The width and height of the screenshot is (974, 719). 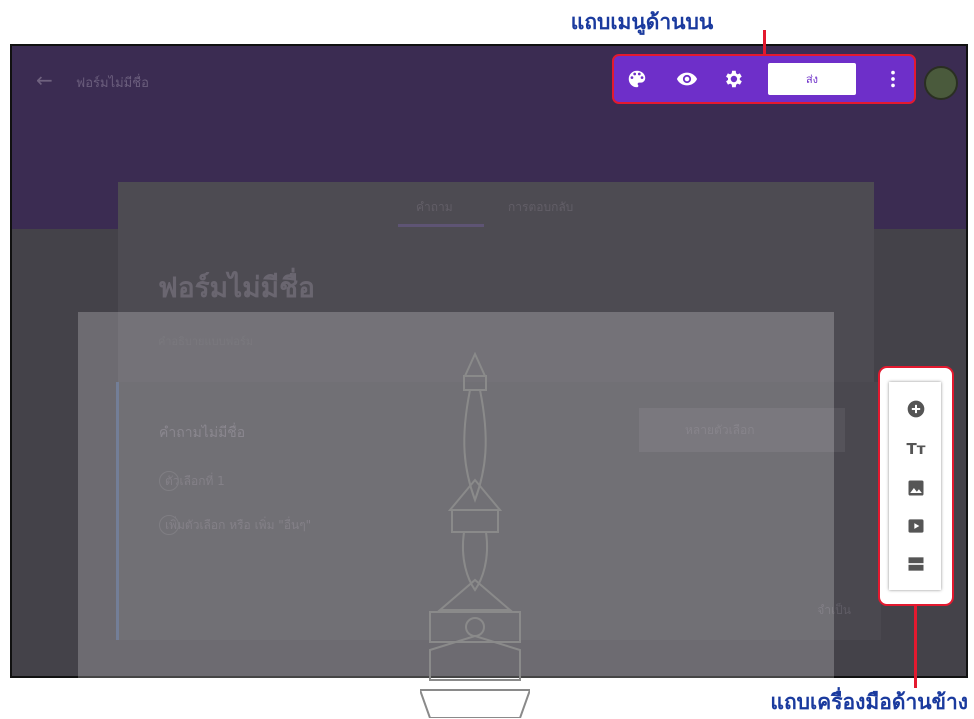 What do you see at coordinates (236, 288) in the screenshot?
I see `form-title: ฟอร์มไม่มีชื่อ` at bounding box center [236, 288].